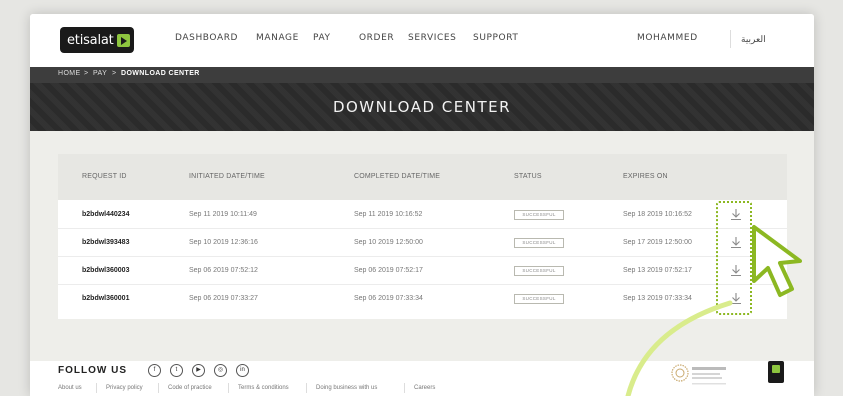  Describe the element at coordinates (92, 370) in the screenshot. I see `follow-us-label: FOLLOW US` at that location.